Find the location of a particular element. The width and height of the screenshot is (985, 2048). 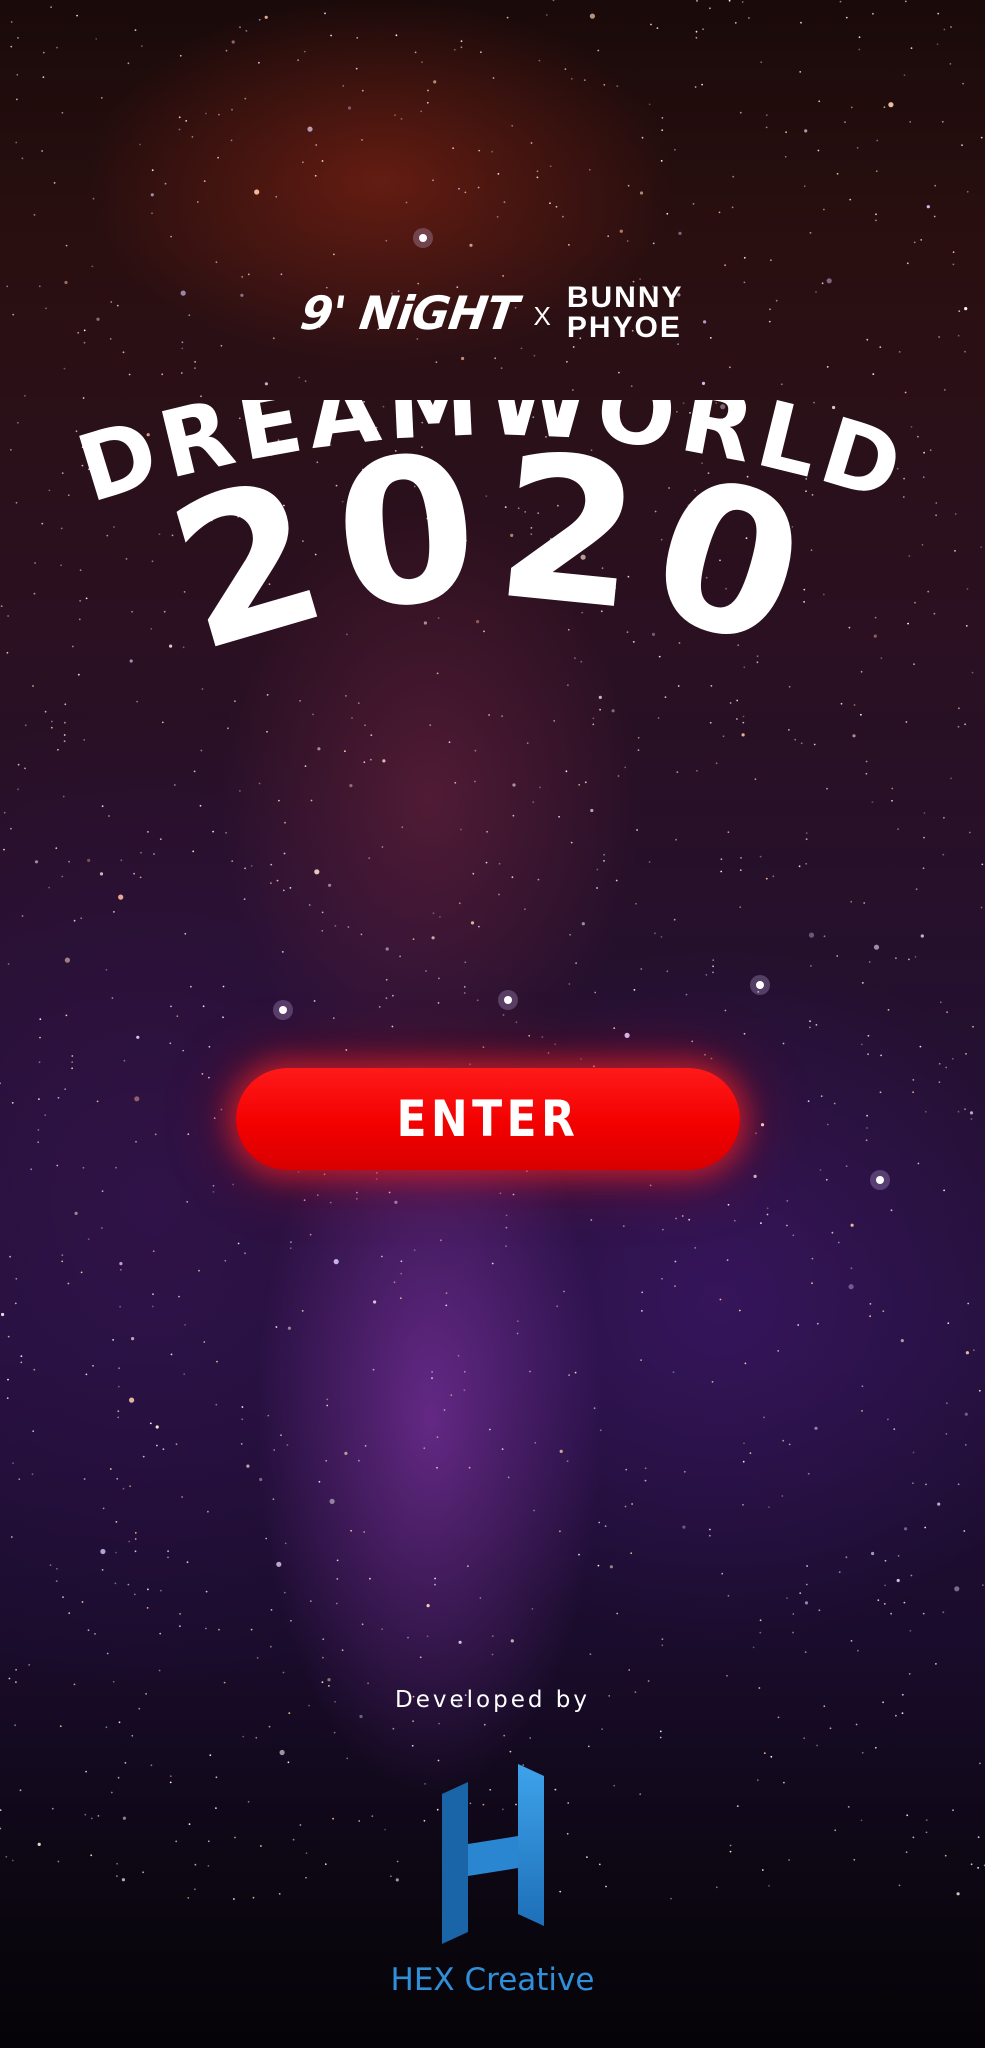

enter-button: ENTER is located at coordinates (488, 1119).